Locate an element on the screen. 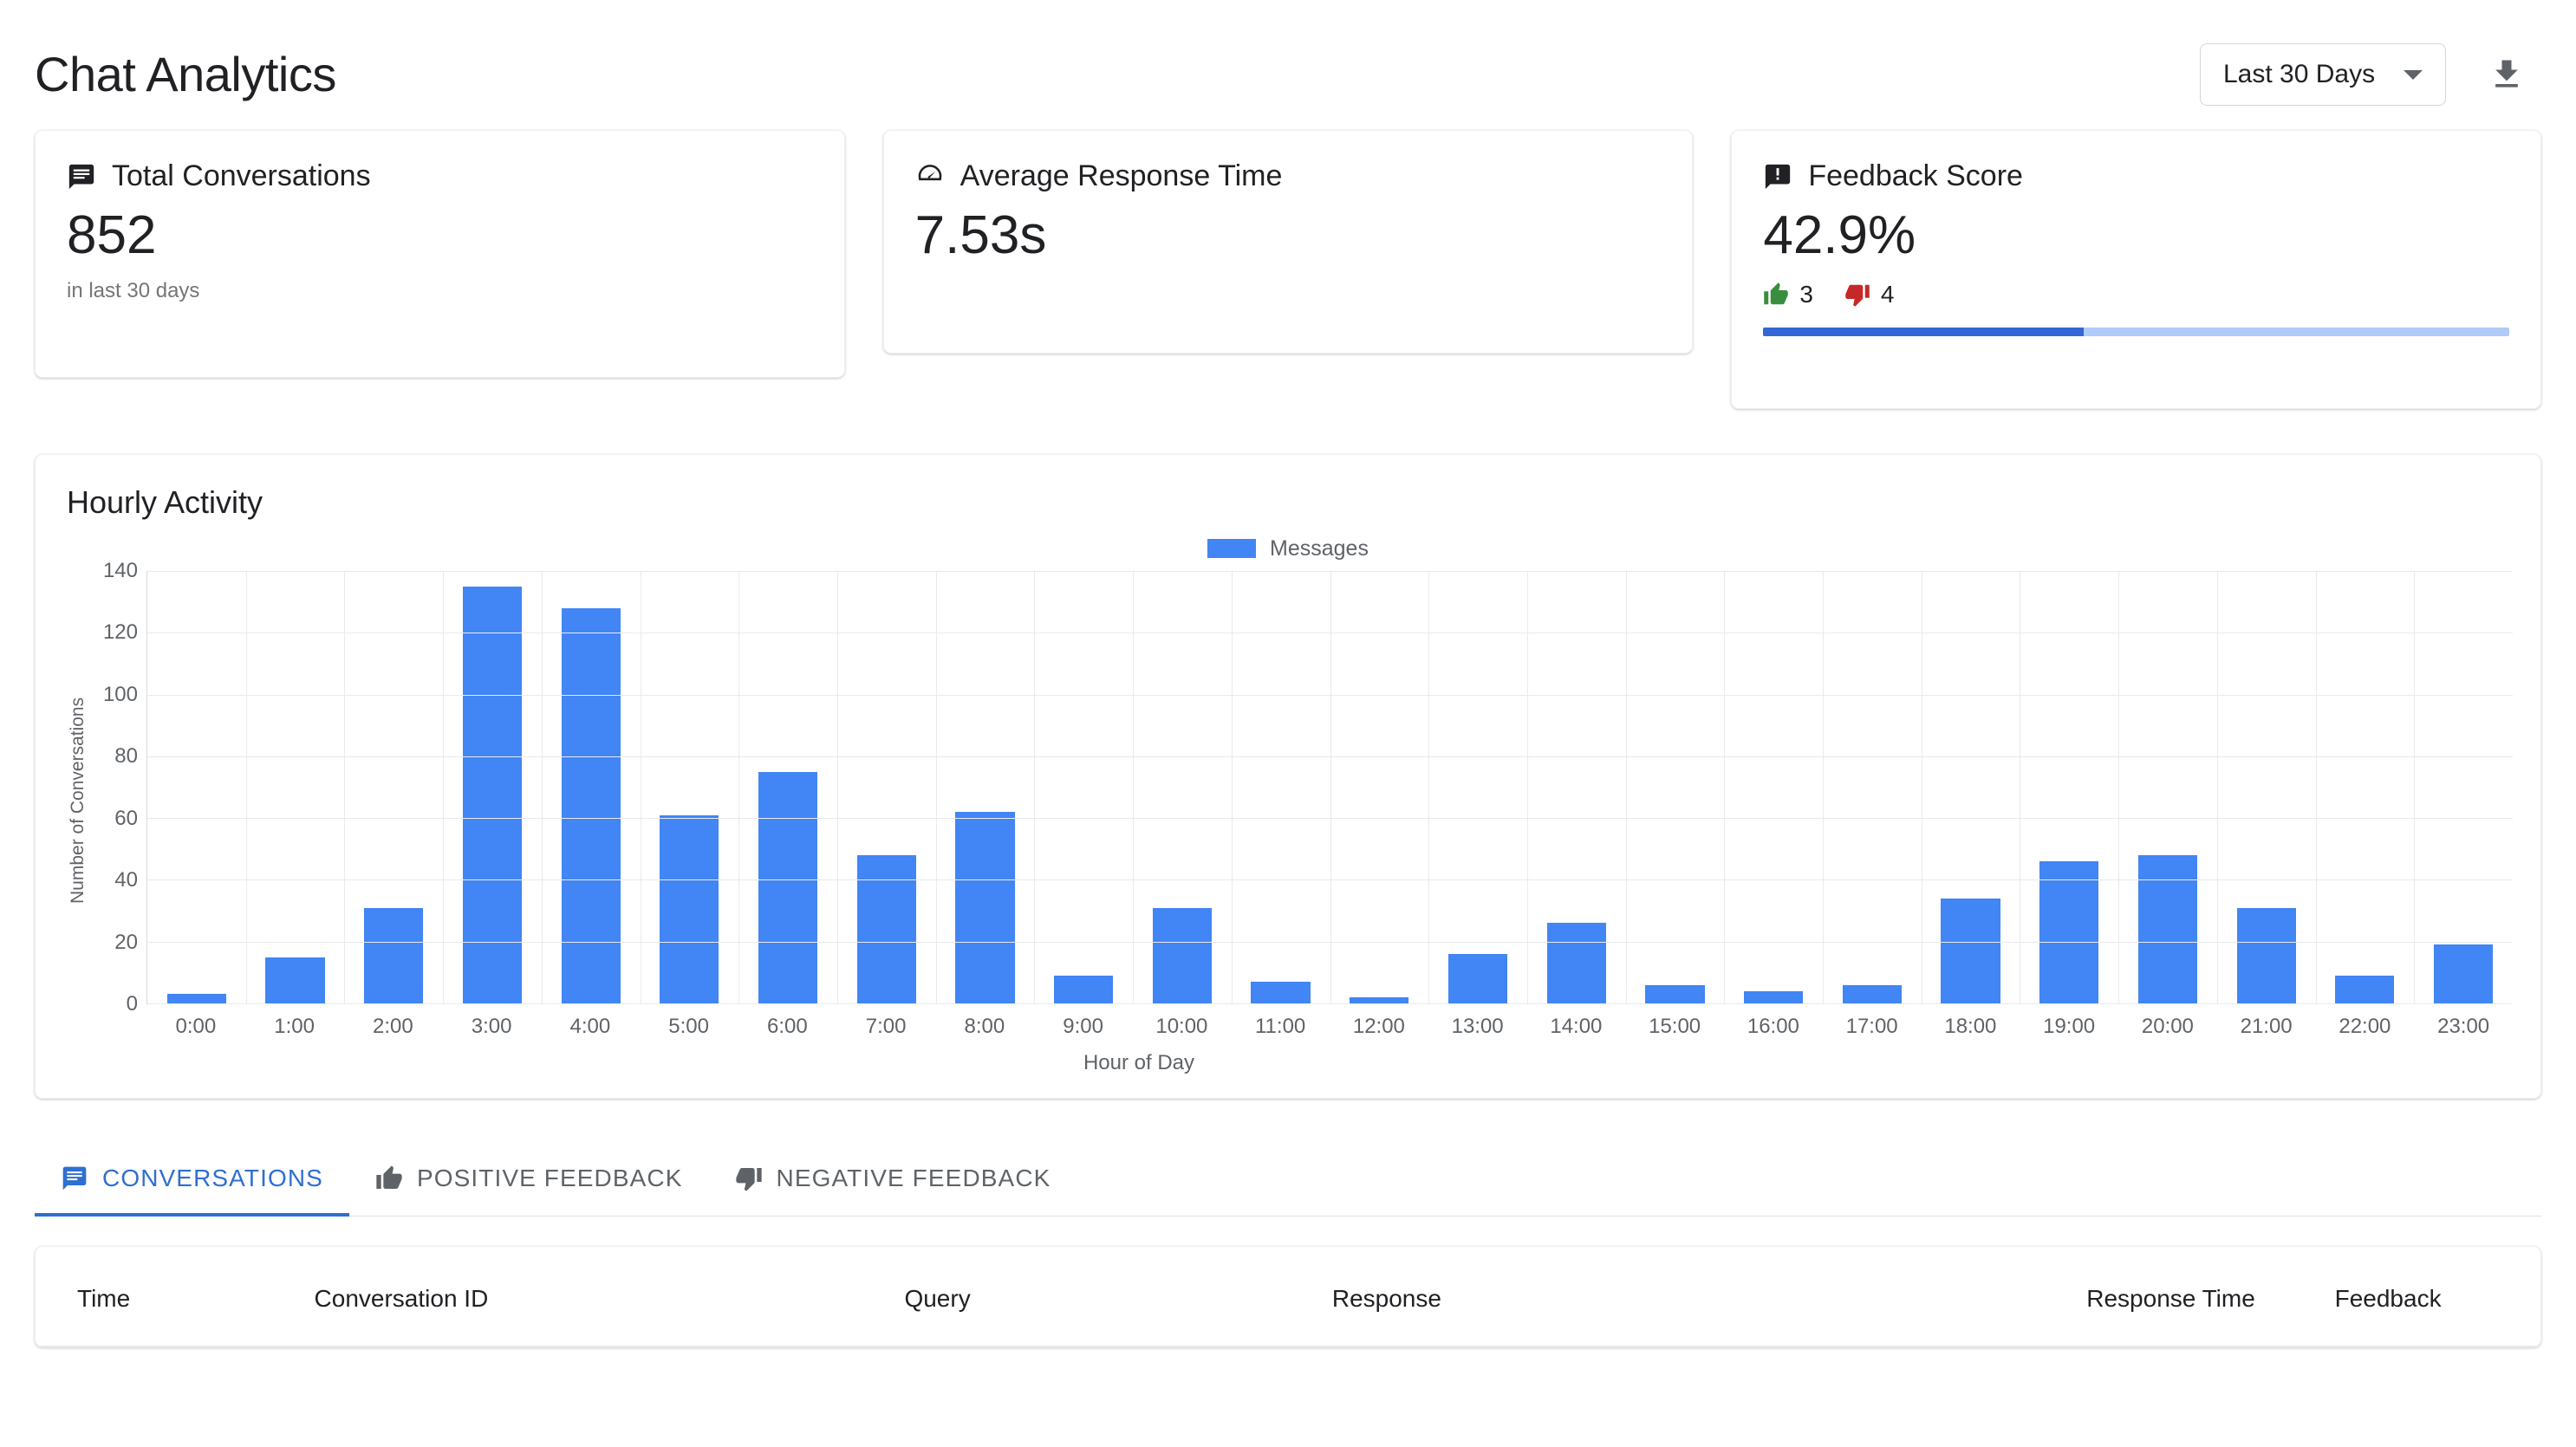 The height and width of the screenshot is (1447, 2576). tab-label-conversations: Conversations is located at coordinates (212, 1178).